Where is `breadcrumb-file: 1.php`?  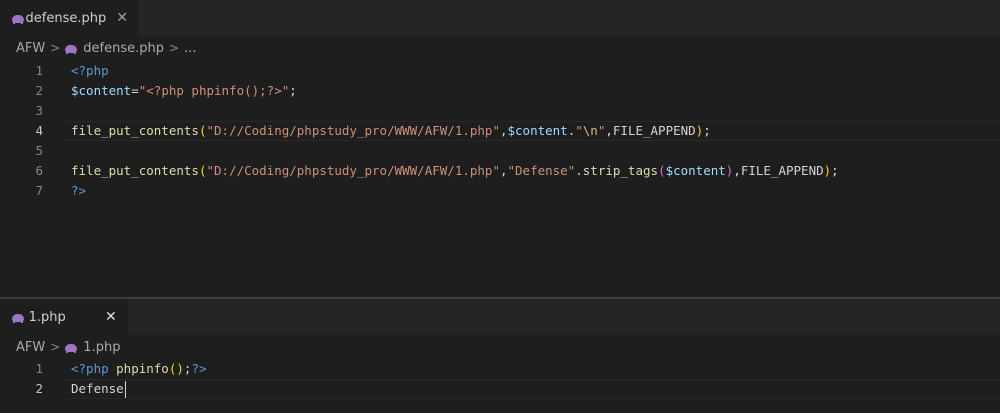 breadcrumb-file: 1.php is located at coordinates (92, 347).